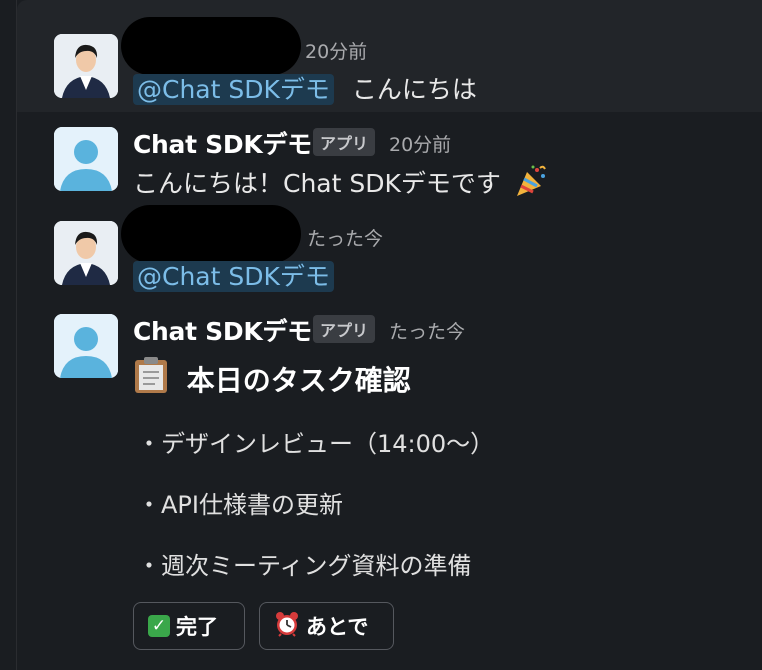 The image size is (762, 670). I want to click on clipboard-icon, so click(151, 378).